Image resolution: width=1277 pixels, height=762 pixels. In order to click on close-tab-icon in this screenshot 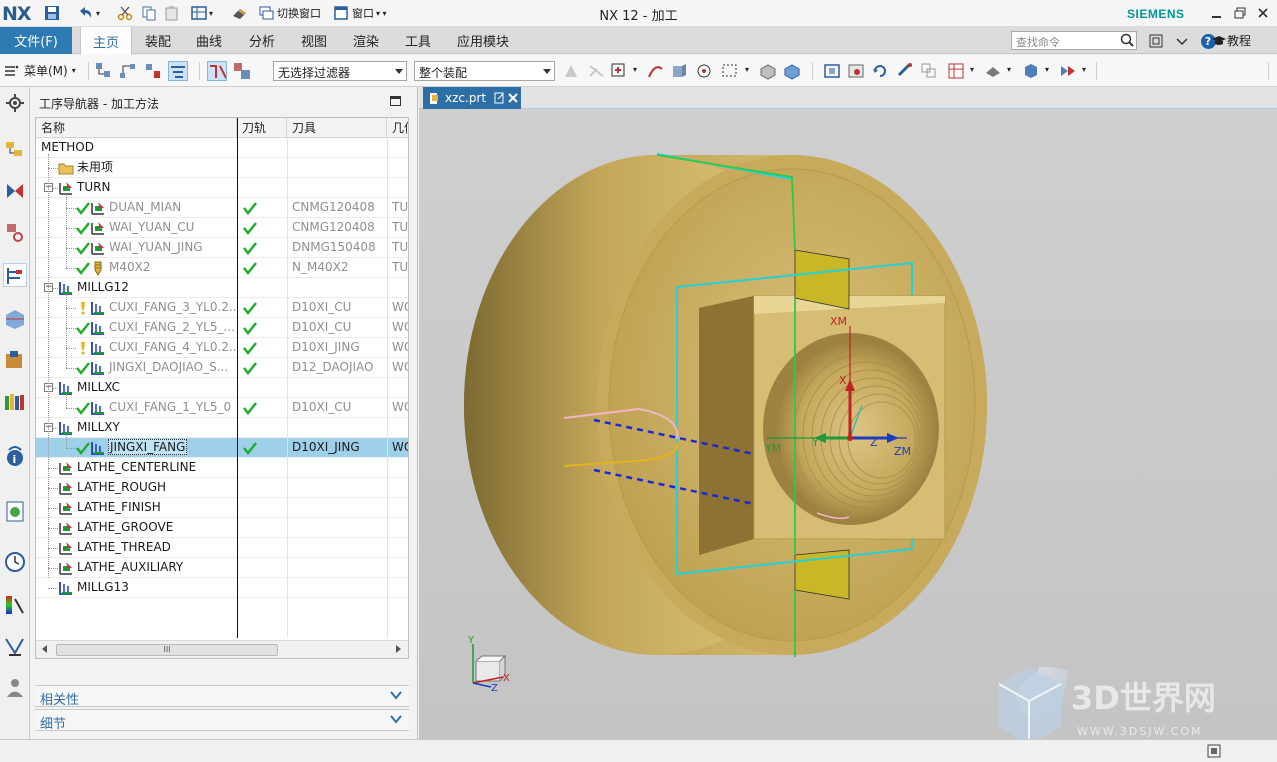, I will do `click(513, 98)`.